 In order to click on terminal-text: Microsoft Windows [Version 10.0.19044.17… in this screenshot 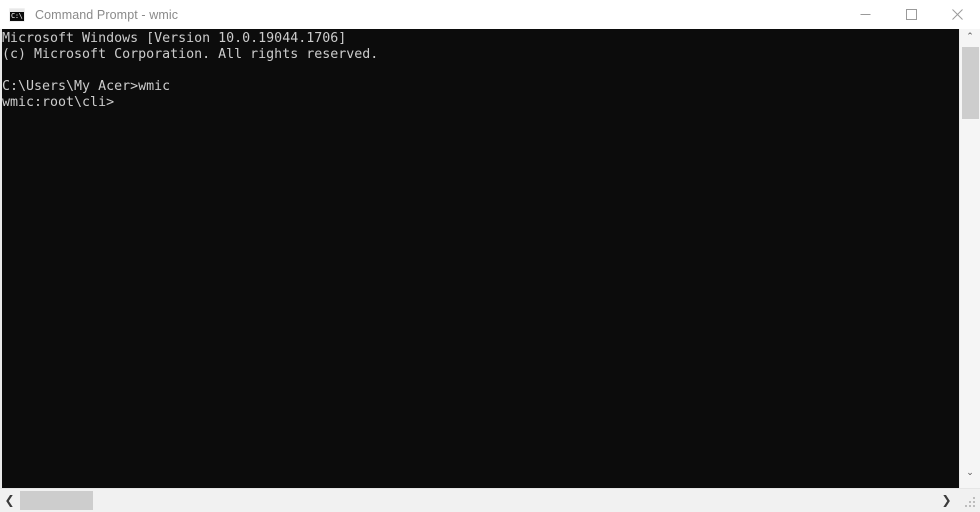, I will do `click(190, 70)`.